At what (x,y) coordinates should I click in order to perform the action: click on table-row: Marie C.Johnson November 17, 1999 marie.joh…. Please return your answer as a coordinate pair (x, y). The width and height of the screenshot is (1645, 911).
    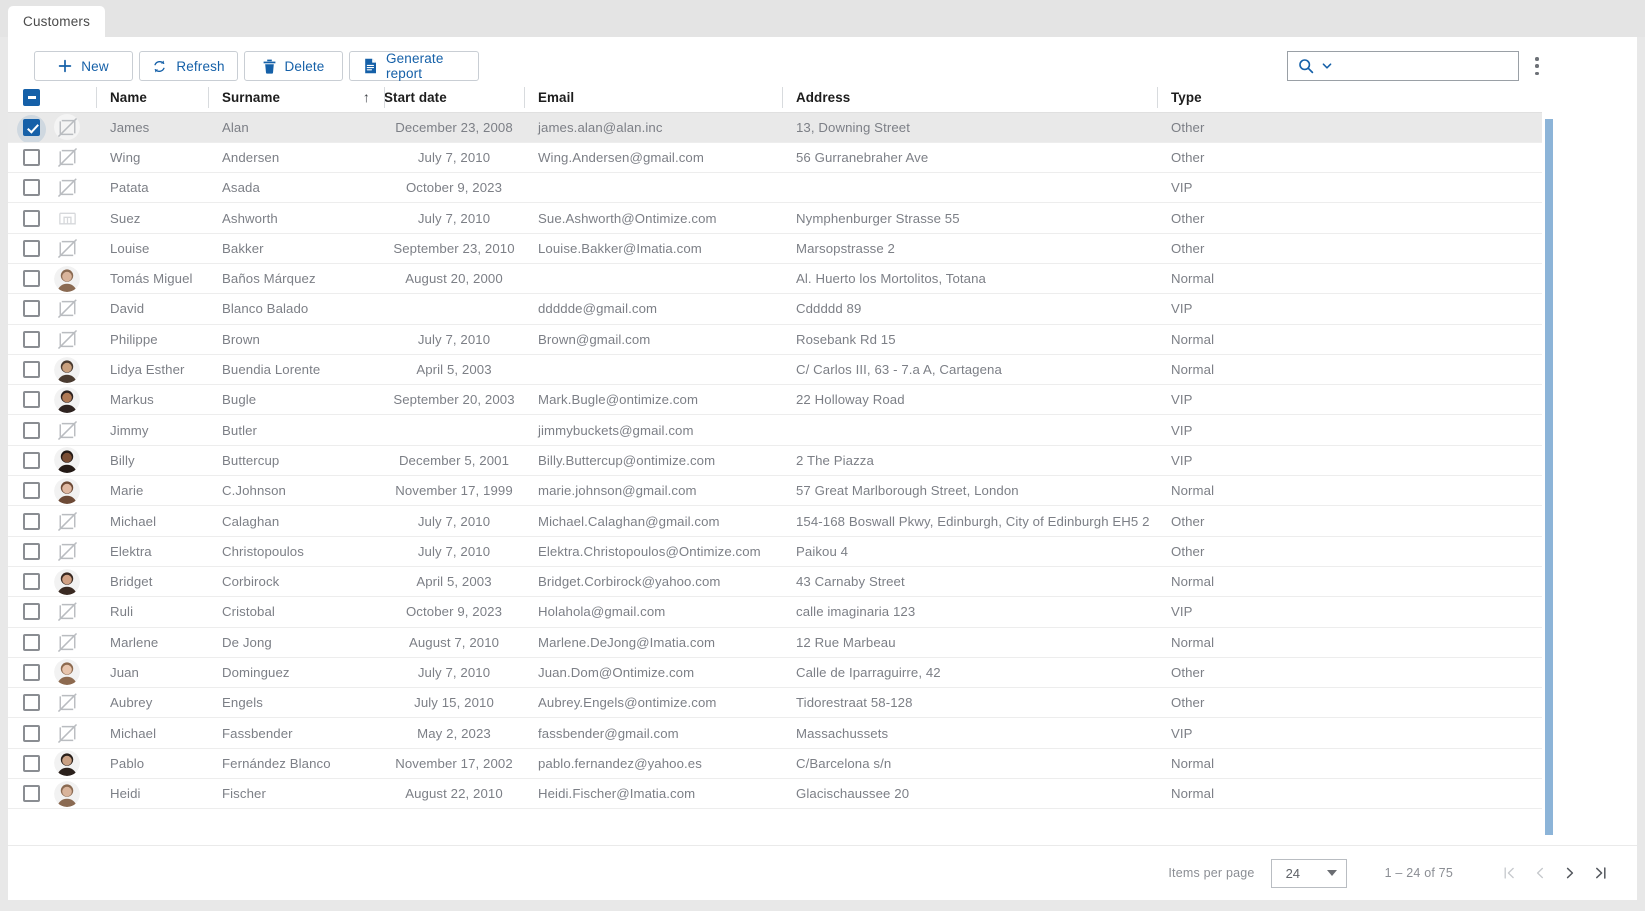
    Looking at the image, I should click on (775, 491).